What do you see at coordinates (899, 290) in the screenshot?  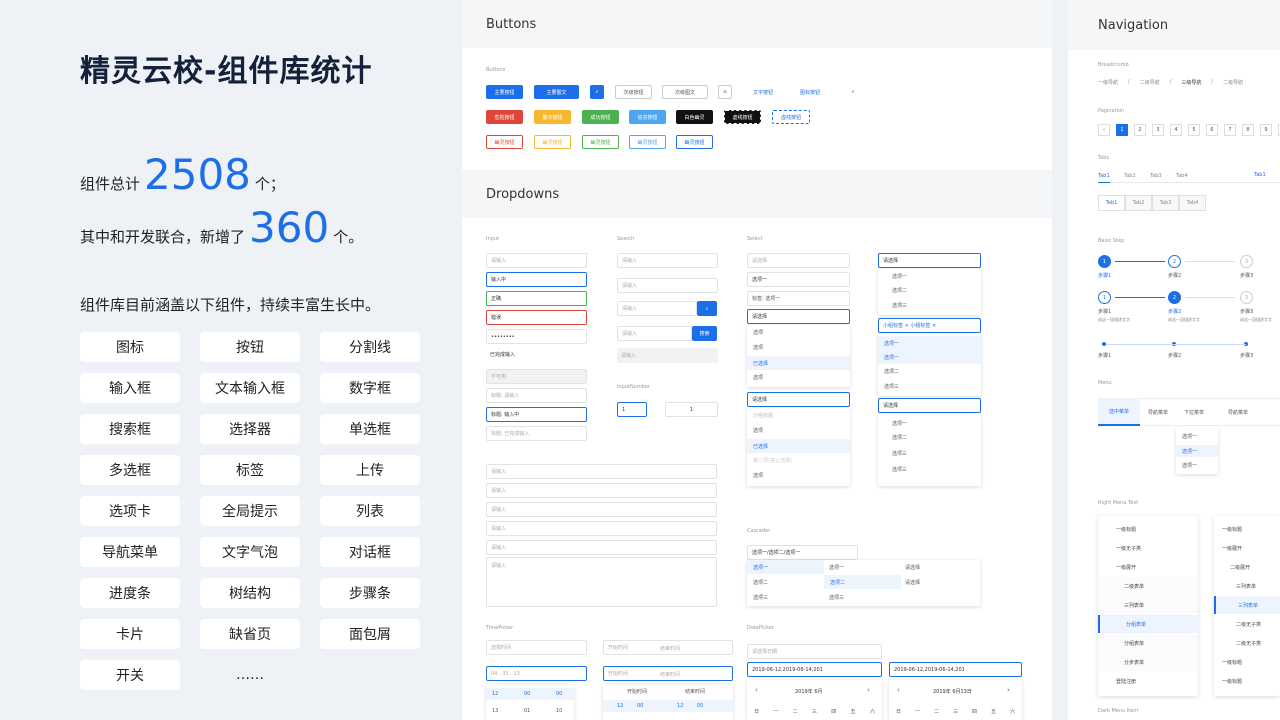 I see `select-option: 选项二` at bounding box center [899, 290].